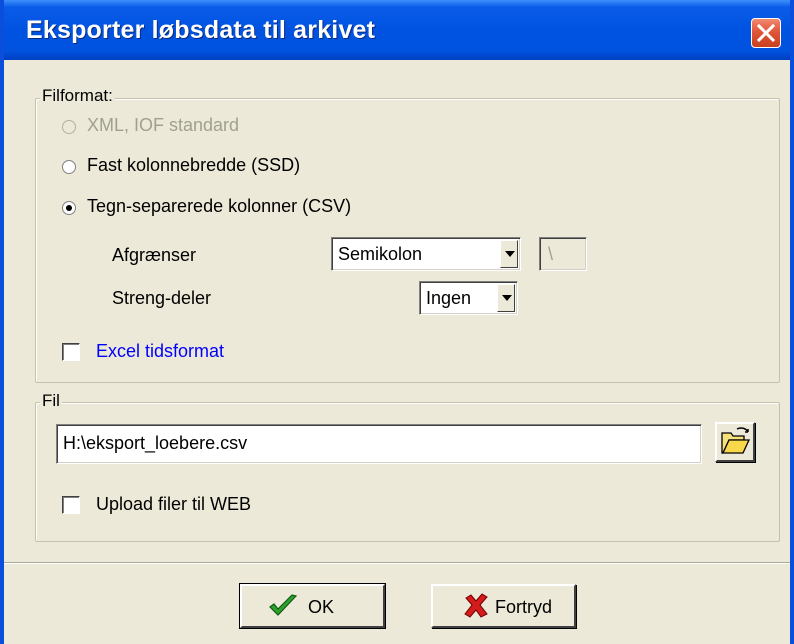 This screenshot has width=794, height=644. What do you see at coordinates (160, 351) in the screenshot?
I see `excel-checkbox-label: Excel tidsformat` at bounding box center [160, 351].